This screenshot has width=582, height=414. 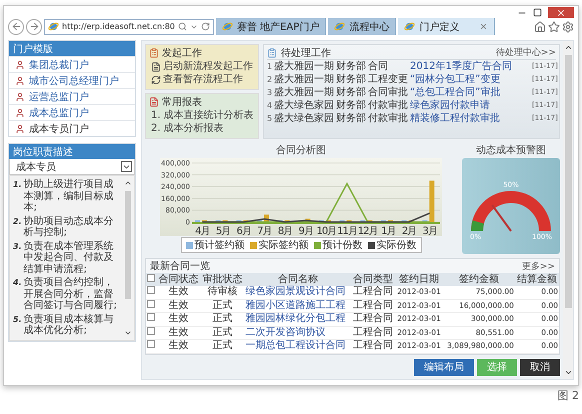 What do you see at coordinates (187, 128) in the screenshot?
I see `report-link: 2. 成本分析报表` at bounding box center [187, 128].